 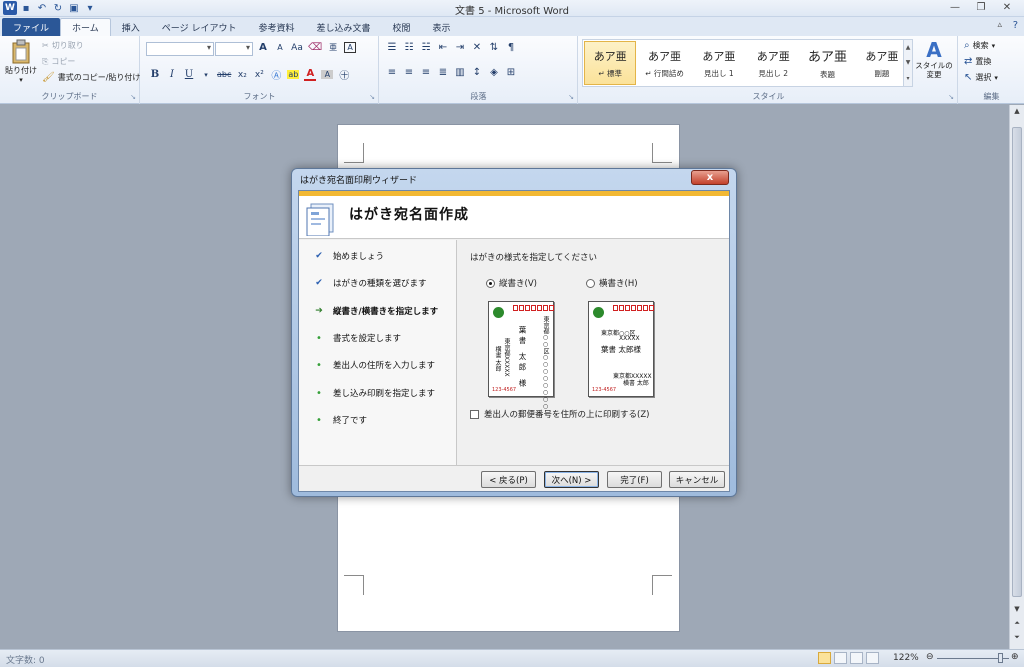 I want to click on finish-button: 完了(F), so click(x=634, y=479).